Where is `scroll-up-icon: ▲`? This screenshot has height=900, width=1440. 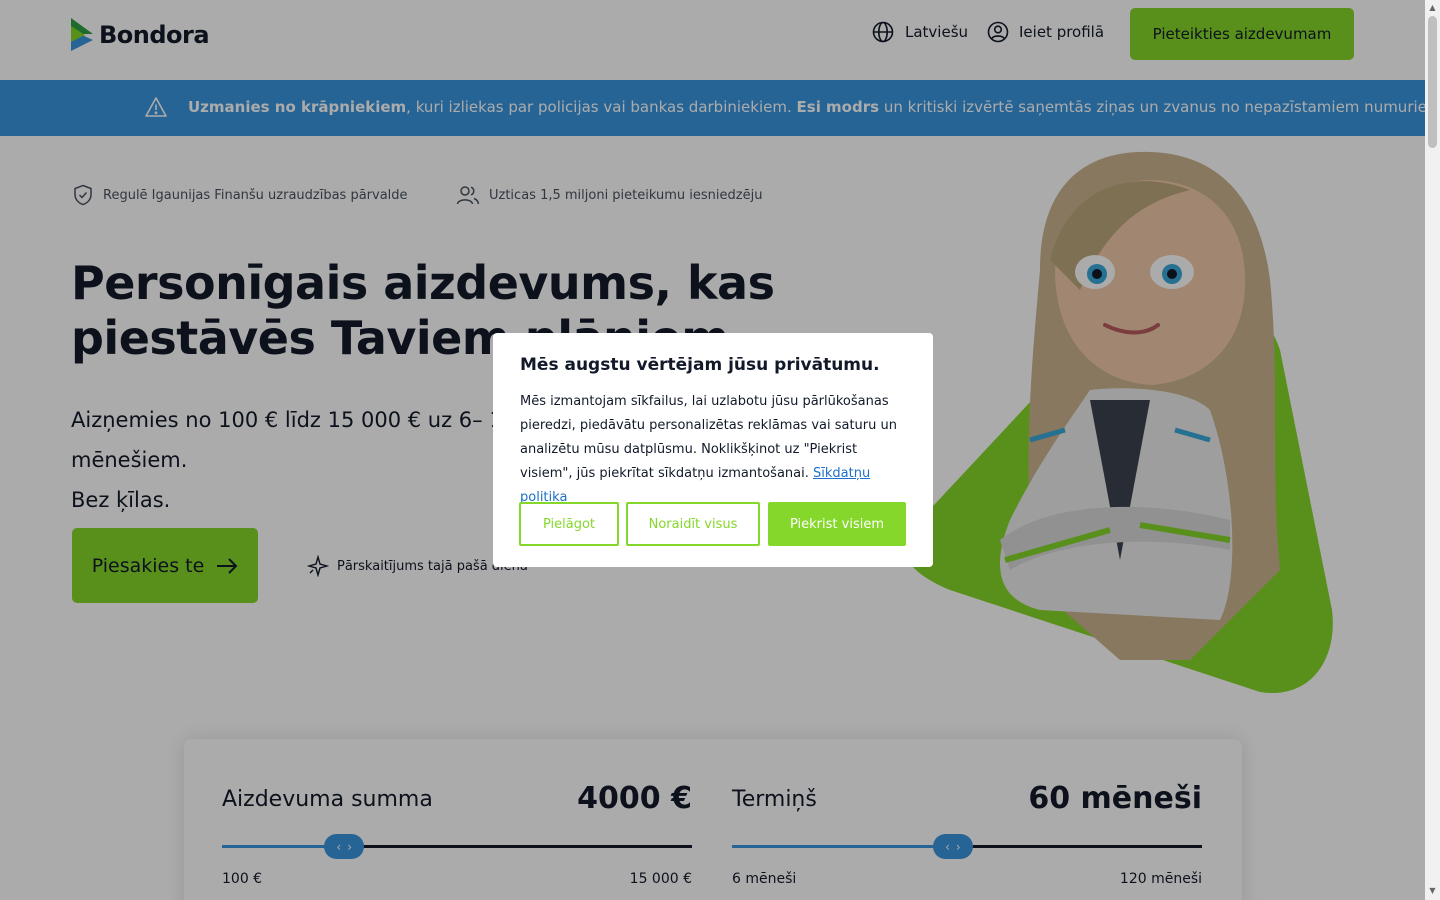 scroll-up-icon: ▲ is located at coordinates (1432, 7).